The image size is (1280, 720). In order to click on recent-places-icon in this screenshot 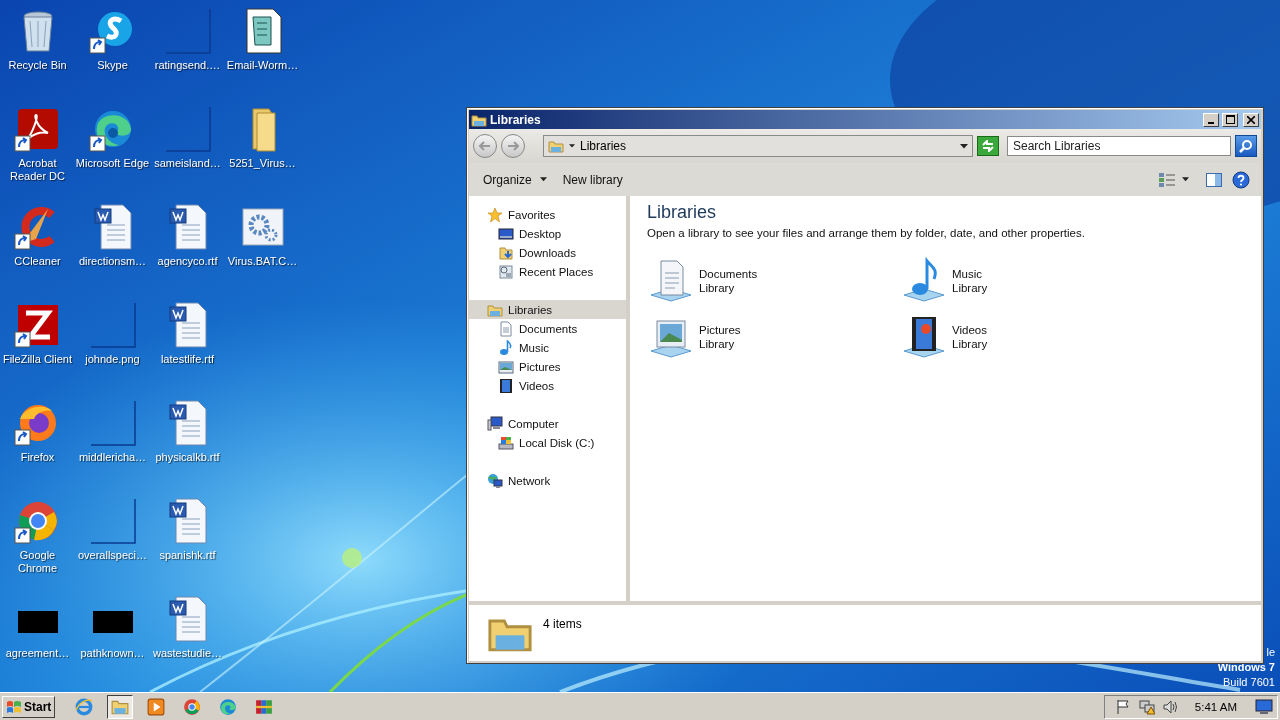, I will do `click(506, 271)`.